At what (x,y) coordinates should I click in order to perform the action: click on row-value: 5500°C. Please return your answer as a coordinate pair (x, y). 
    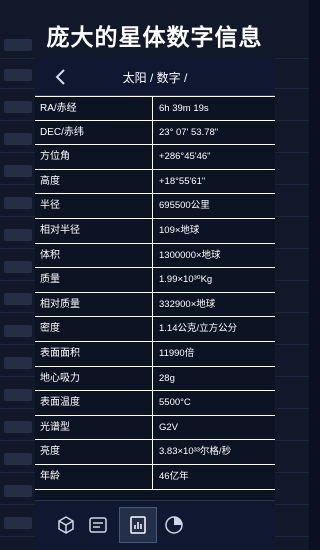
    Looking at the image, I should click on (175, 403).